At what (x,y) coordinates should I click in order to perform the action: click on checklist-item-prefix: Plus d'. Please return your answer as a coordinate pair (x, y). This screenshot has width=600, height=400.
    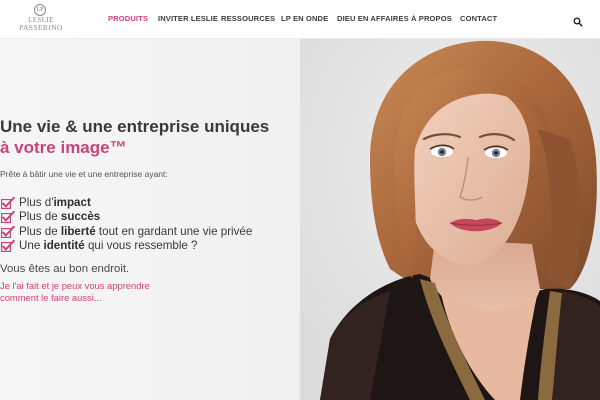
    Looking at the image, I should click on (36, 202).